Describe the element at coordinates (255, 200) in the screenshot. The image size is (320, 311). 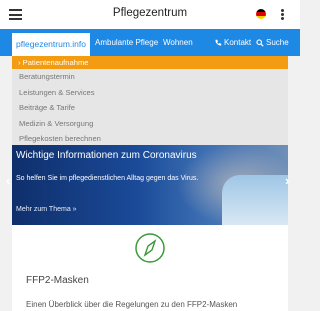
I see `hero-mask-image` at that location.